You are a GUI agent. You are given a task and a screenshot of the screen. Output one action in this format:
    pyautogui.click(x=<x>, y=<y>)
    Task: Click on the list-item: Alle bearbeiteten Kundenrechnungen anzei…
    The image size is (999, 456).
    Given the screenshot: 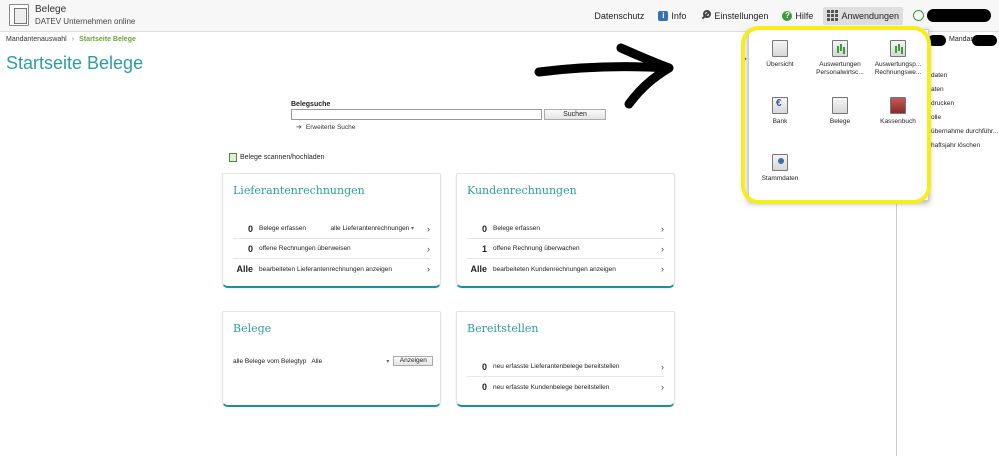 What is the action you would take?
    pyautogui.click(x=565, y=269)
    